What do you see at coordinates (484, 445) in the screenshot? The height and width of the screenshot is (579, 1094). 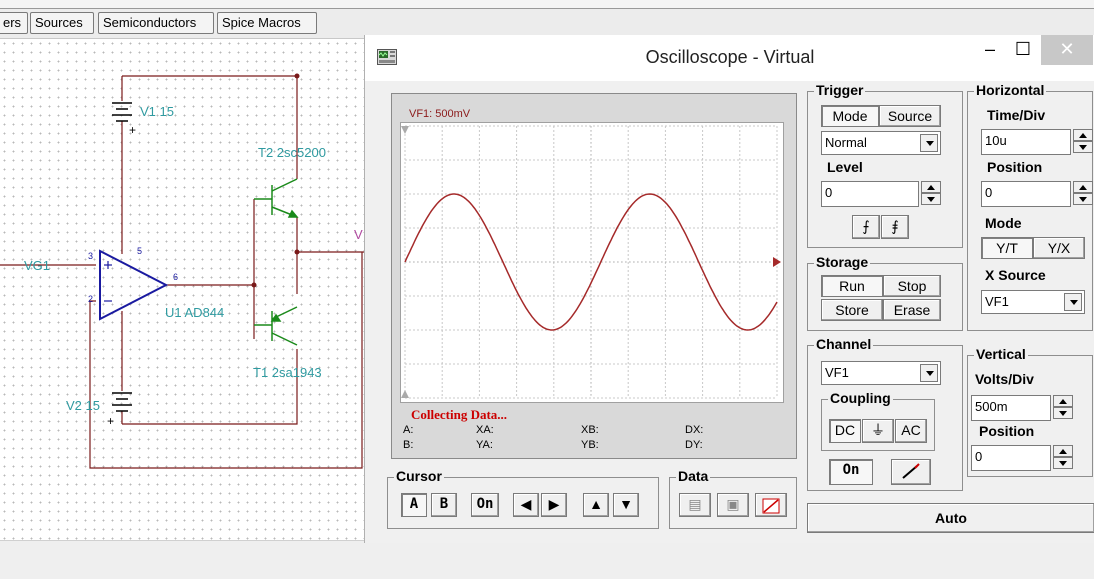 I see `readout-ya: YA:` at bounding box center [484, 445].